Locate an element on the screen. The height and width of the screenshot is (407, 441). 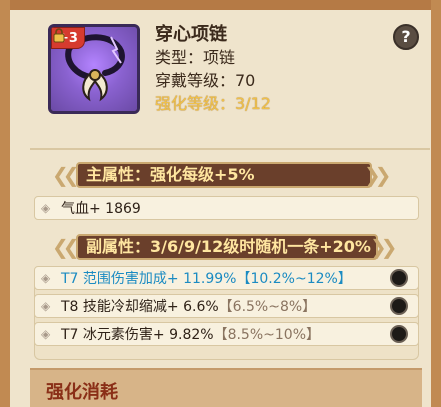
sub-attribute-value: T7 范围伤害加成+ 11.99% is located at coordinates (149, 279).